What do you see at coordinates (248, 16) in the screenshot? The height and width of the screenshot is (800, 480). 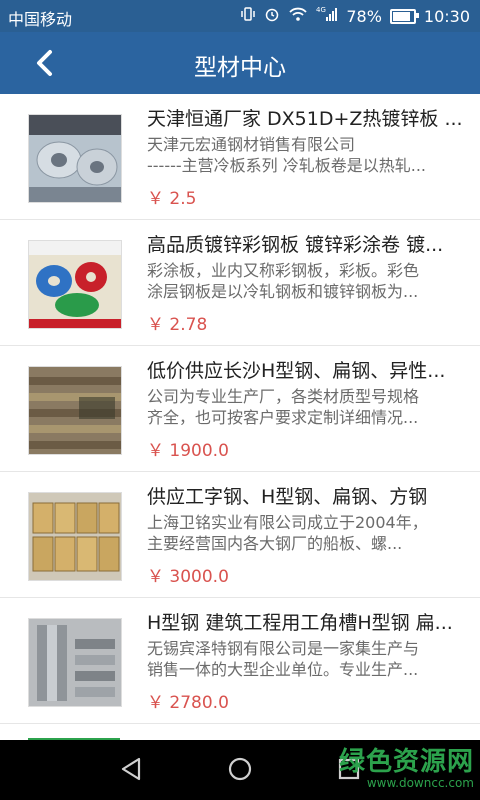 I see `vibrate-icon` at bounding box center [248, 16].